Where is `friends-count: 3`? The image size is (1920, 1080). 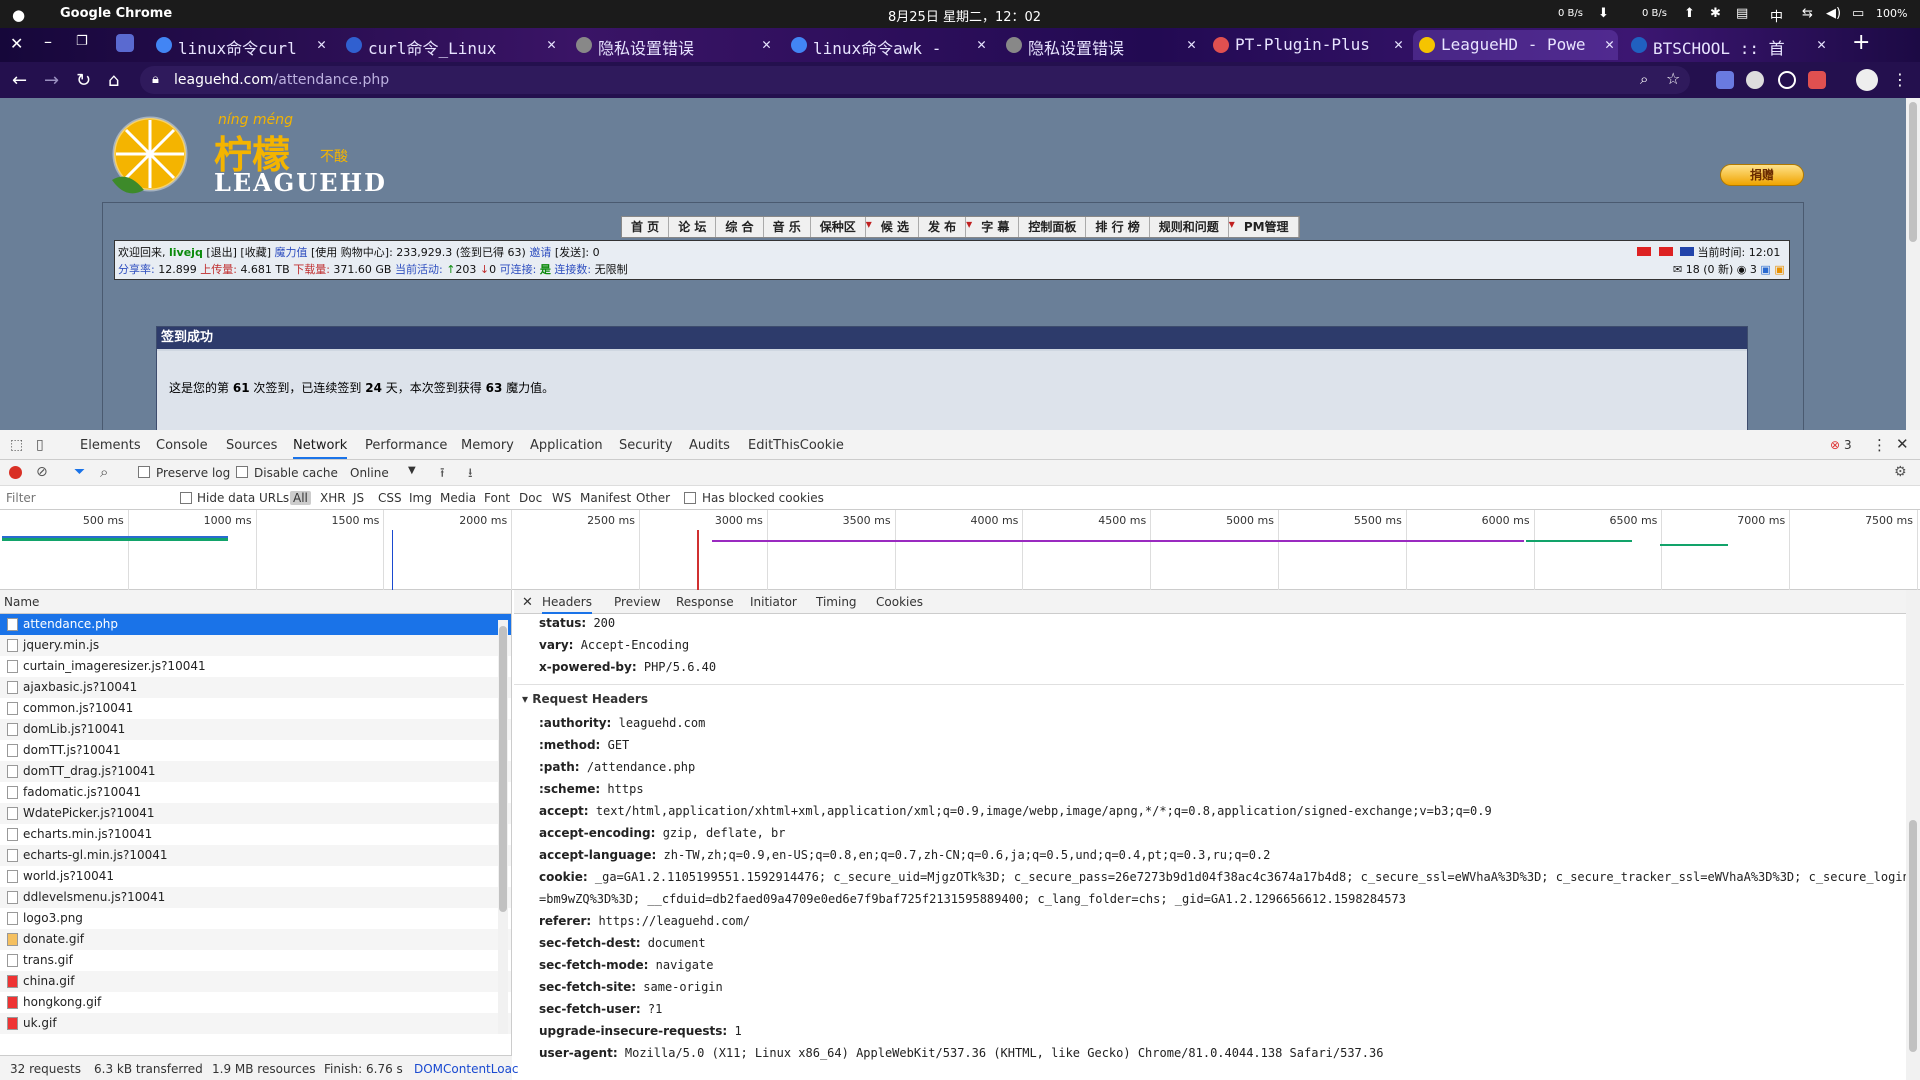
friends-count: 3 is located at coordinates (1753, 269).